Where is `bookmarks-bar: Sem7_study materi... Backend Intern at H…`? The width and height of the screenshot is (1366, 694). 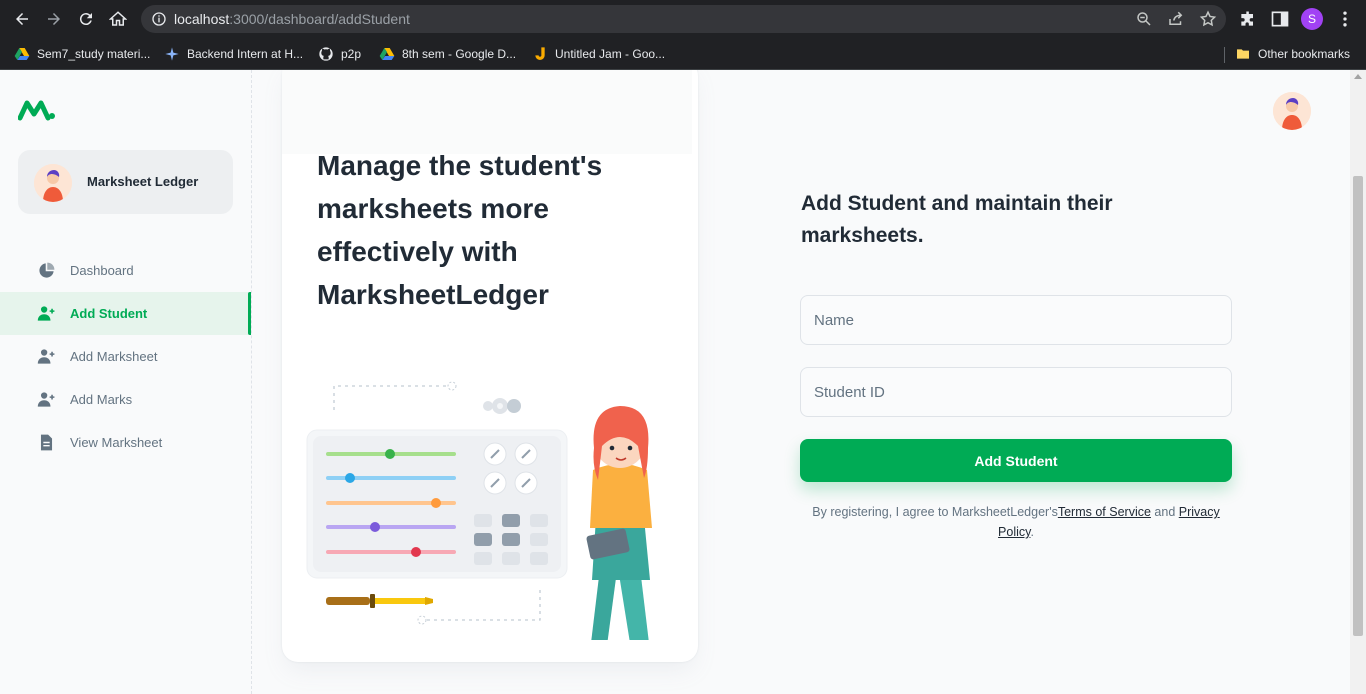
bookmarks-bar: Sem7_study materi... Backend Intern at H… is located at coordinates (683, 54).